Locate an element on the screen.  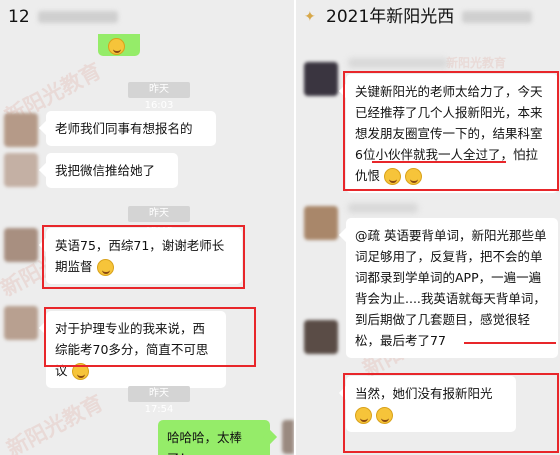
blurred-group-suffix is located at coordinates (497, 17).